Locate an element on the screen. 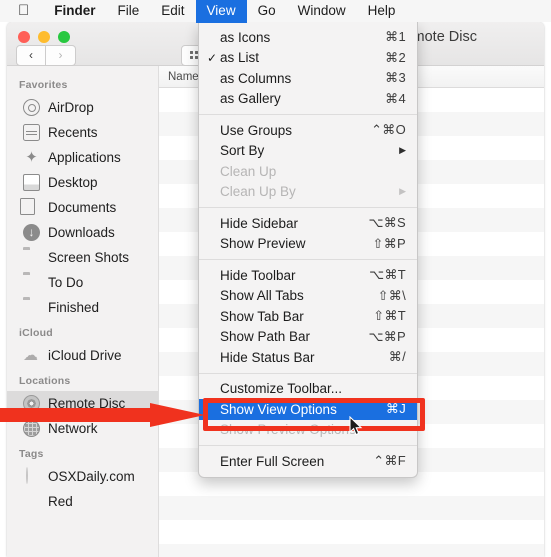  sidebar-item-tag-red: Red is located at coordinates (82, 501).